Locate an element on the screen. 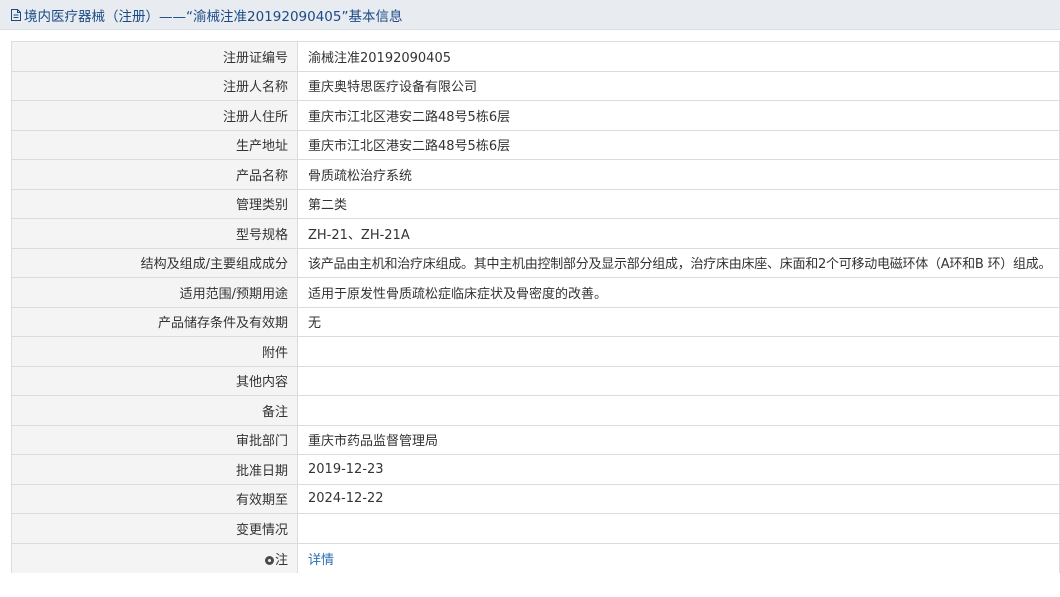 This screenshot has width=1060, height=597. row-label: 注册人住所 is located at coordinates (154, 115).